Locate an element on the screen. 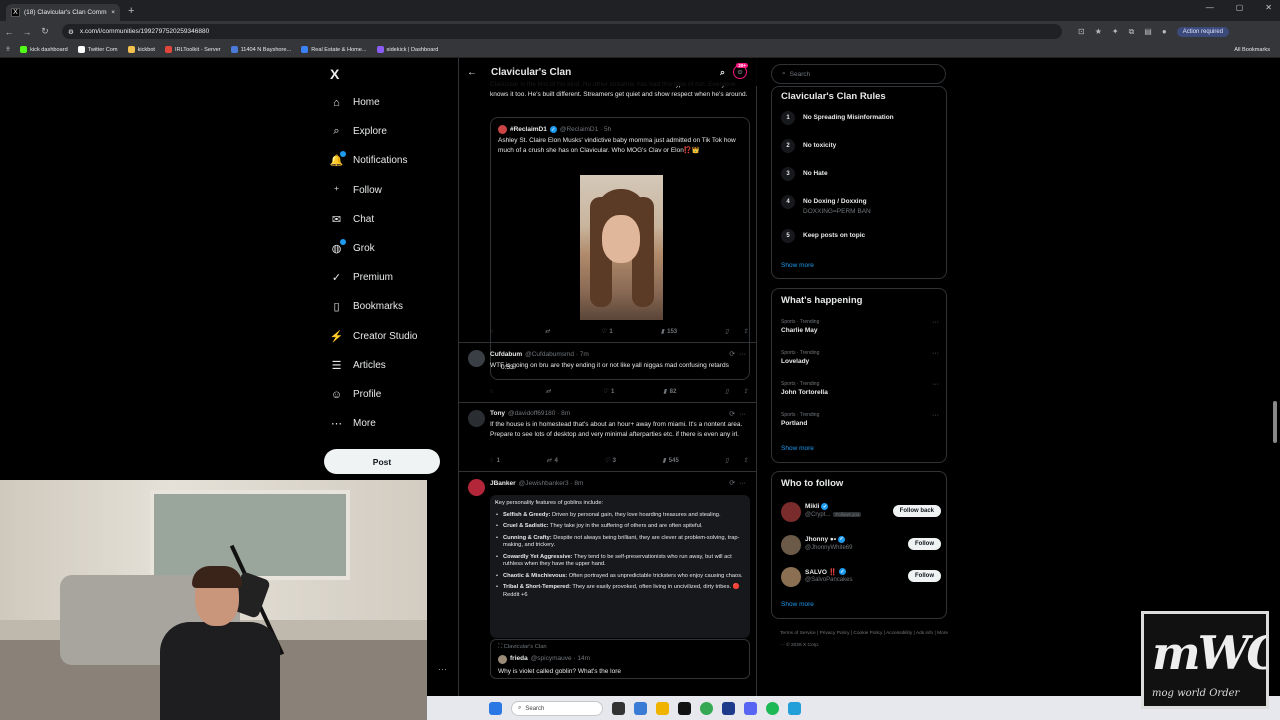 Image resolution: width=1280 pixels, height=720 pixels. views-button: ▮ 545 is located at coordinates (670, 461).